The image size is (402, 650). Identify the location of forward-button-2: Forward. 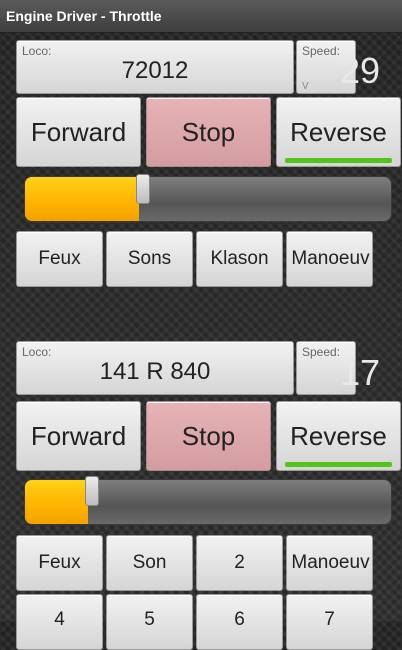
(78, 436).